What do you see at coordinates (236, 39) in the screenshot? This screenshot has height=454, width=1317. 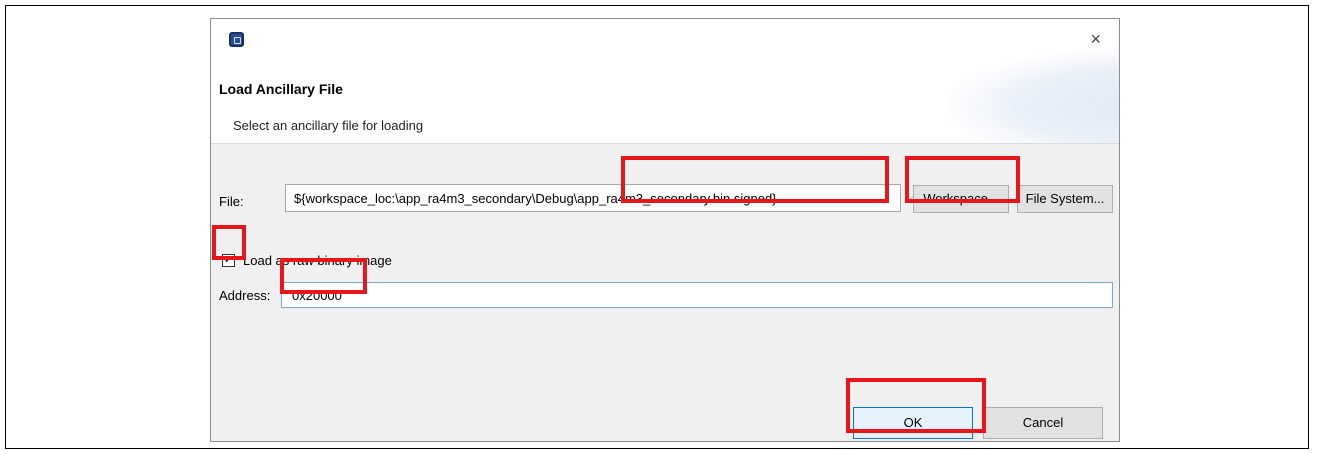 I see `app-icon` at bounding box center [236, 39].